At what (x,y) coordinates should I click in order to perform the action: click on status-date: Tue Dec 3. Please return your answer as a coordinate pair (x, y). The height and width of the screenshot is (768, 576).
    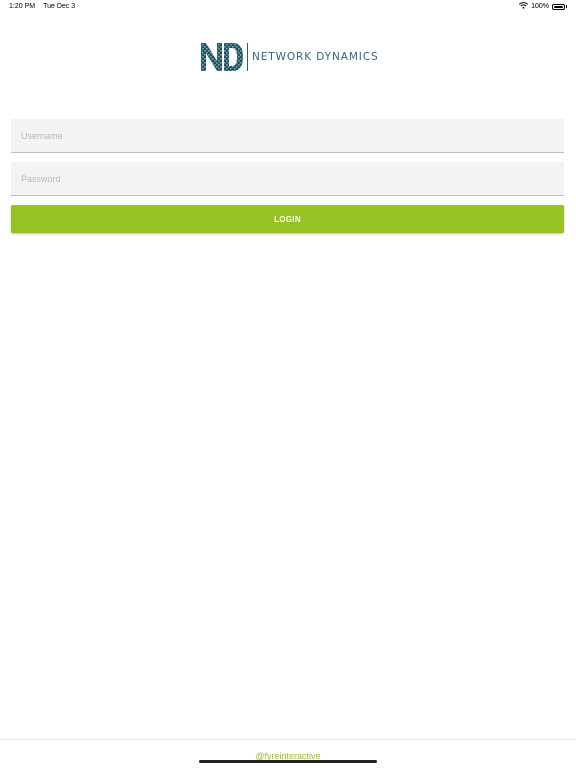
    Looking at the image, I should click on (59, 6).